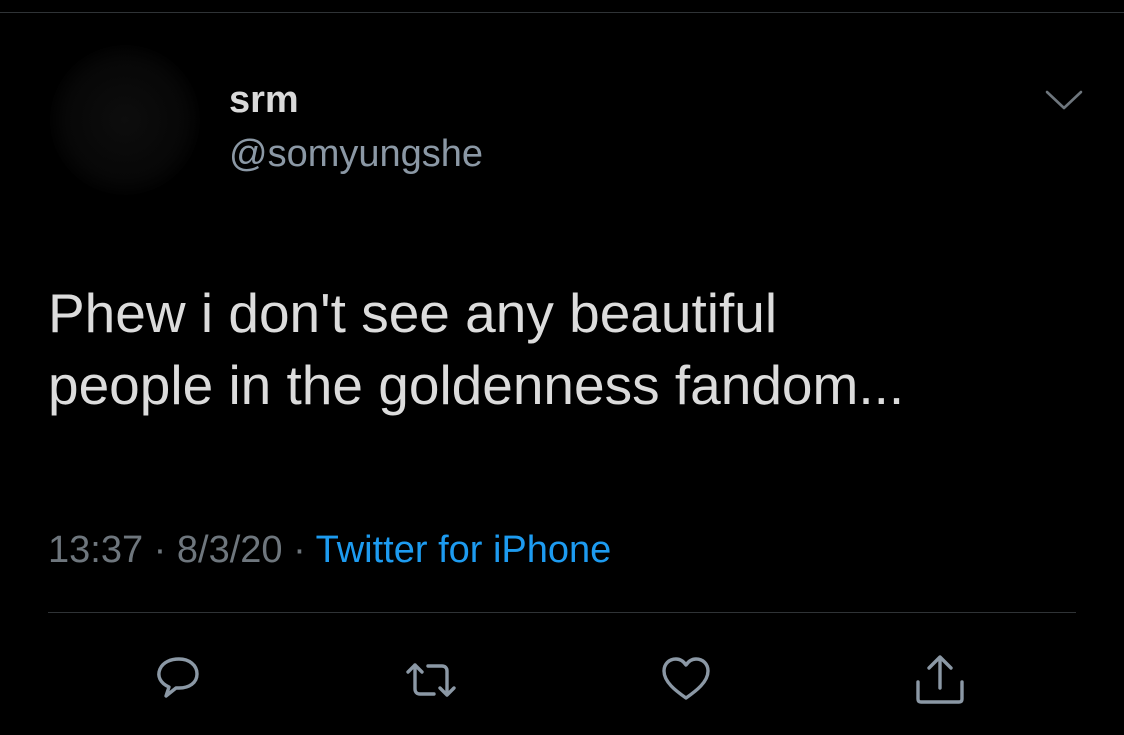 The width and height of the screenshot is (1124, 735). I want to click on user-handle: @somyungshe, so click(356, 154).